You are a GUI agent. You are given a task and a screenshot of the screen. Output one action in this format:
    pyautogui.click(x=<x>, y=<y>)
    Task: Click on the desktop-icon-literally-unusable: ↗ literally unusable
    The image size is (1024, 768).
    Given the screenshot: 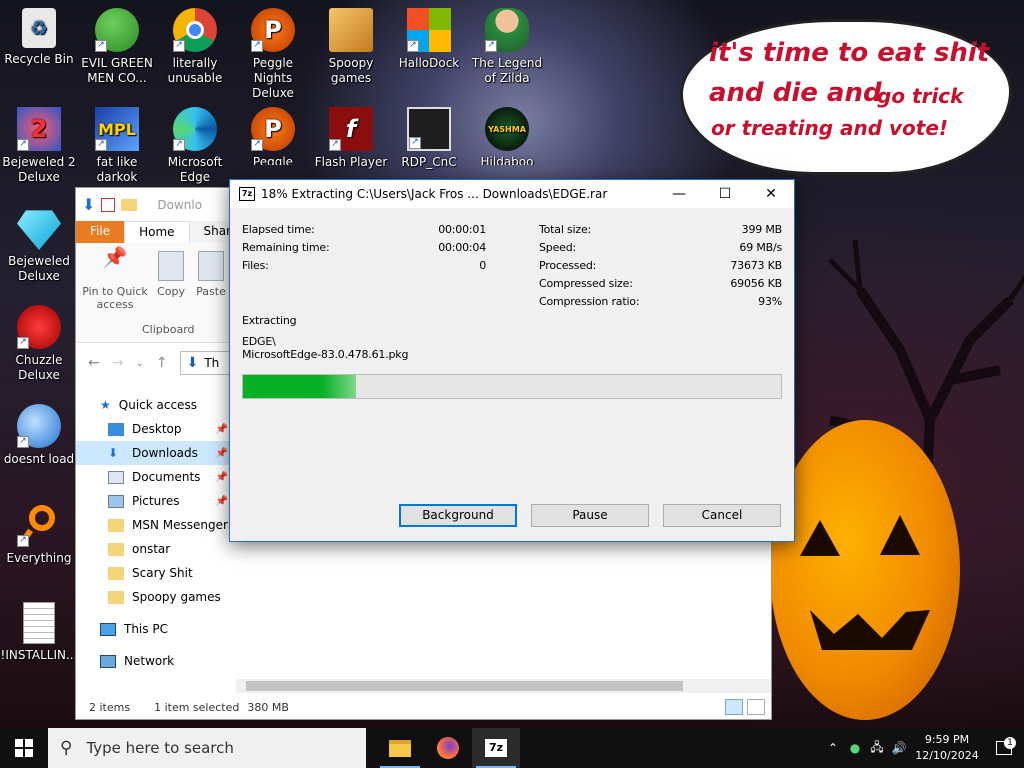 What is the action you would take?
    pyautogui.click(x=195, y=47)
    